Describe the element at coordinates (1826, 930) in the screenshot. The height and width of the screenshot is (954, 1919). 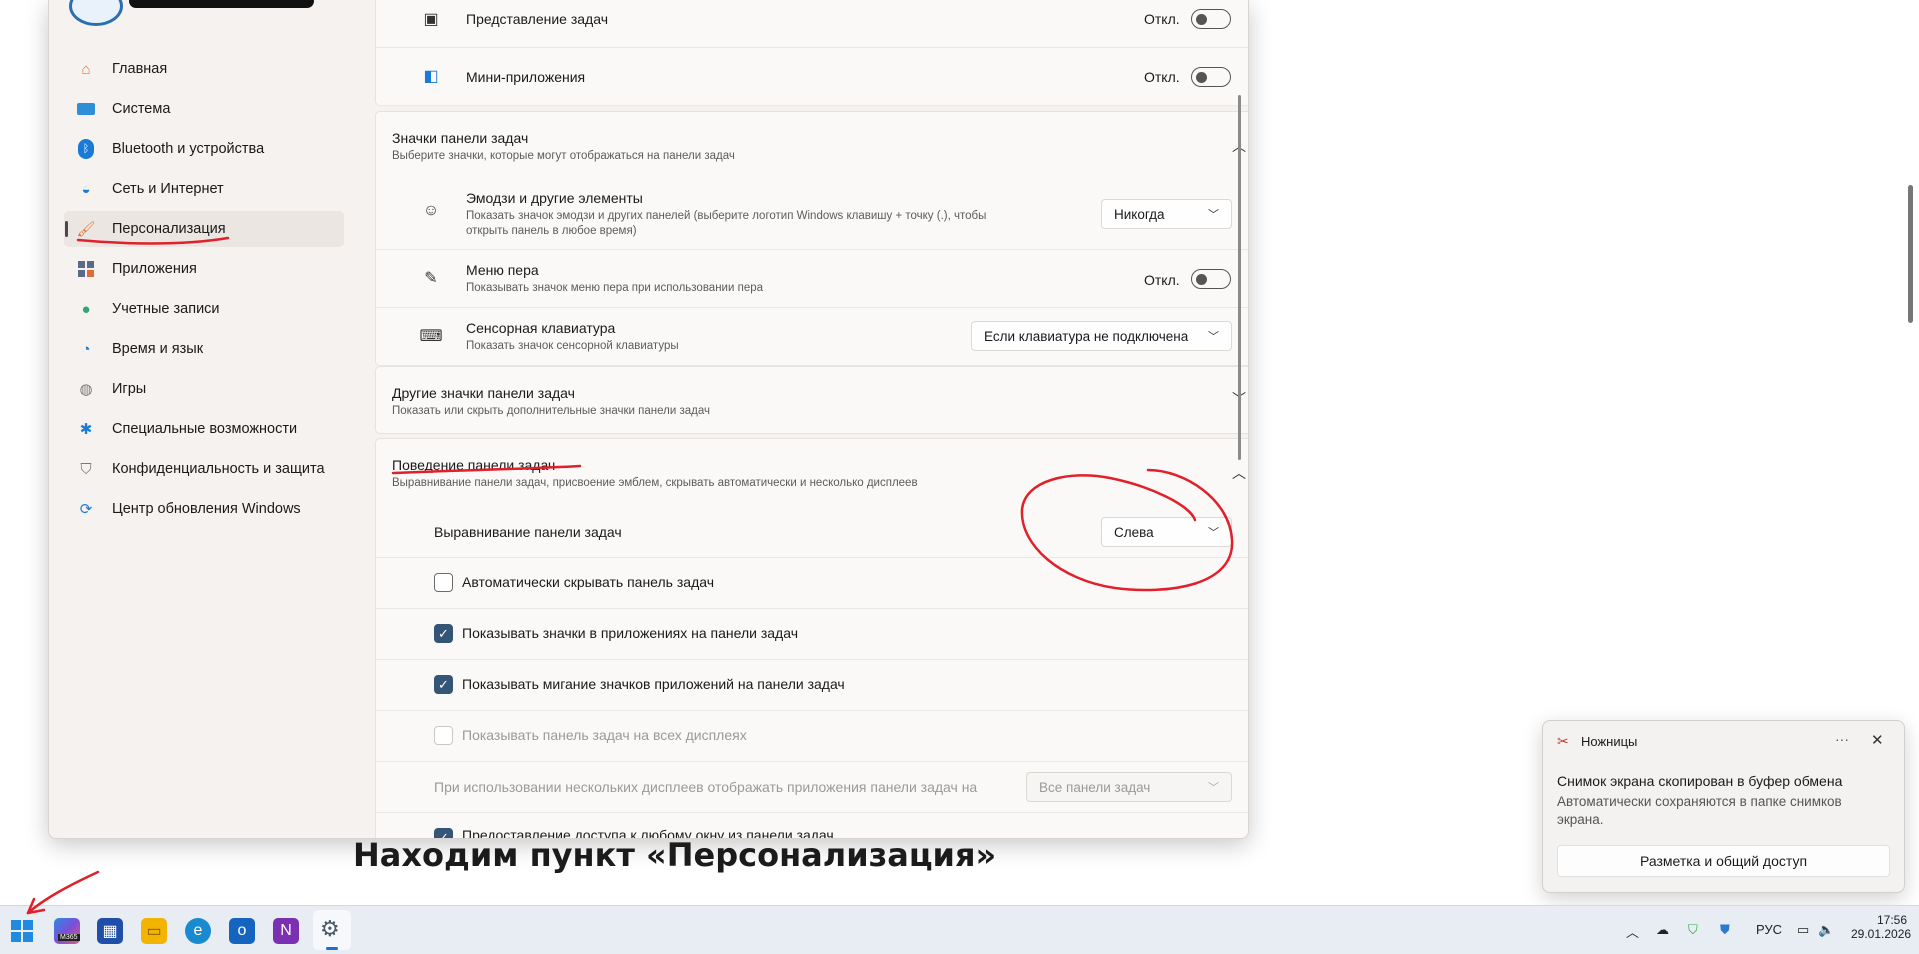
I see `volume-icon: 🔈` at that location.